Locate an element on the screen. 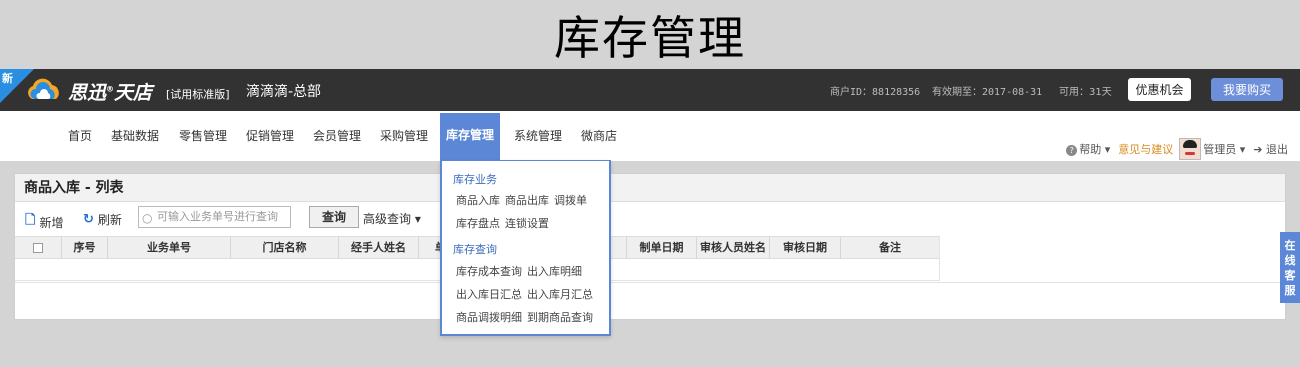  usable-days: 可用：31天 is located at coordinates (1085, 92).